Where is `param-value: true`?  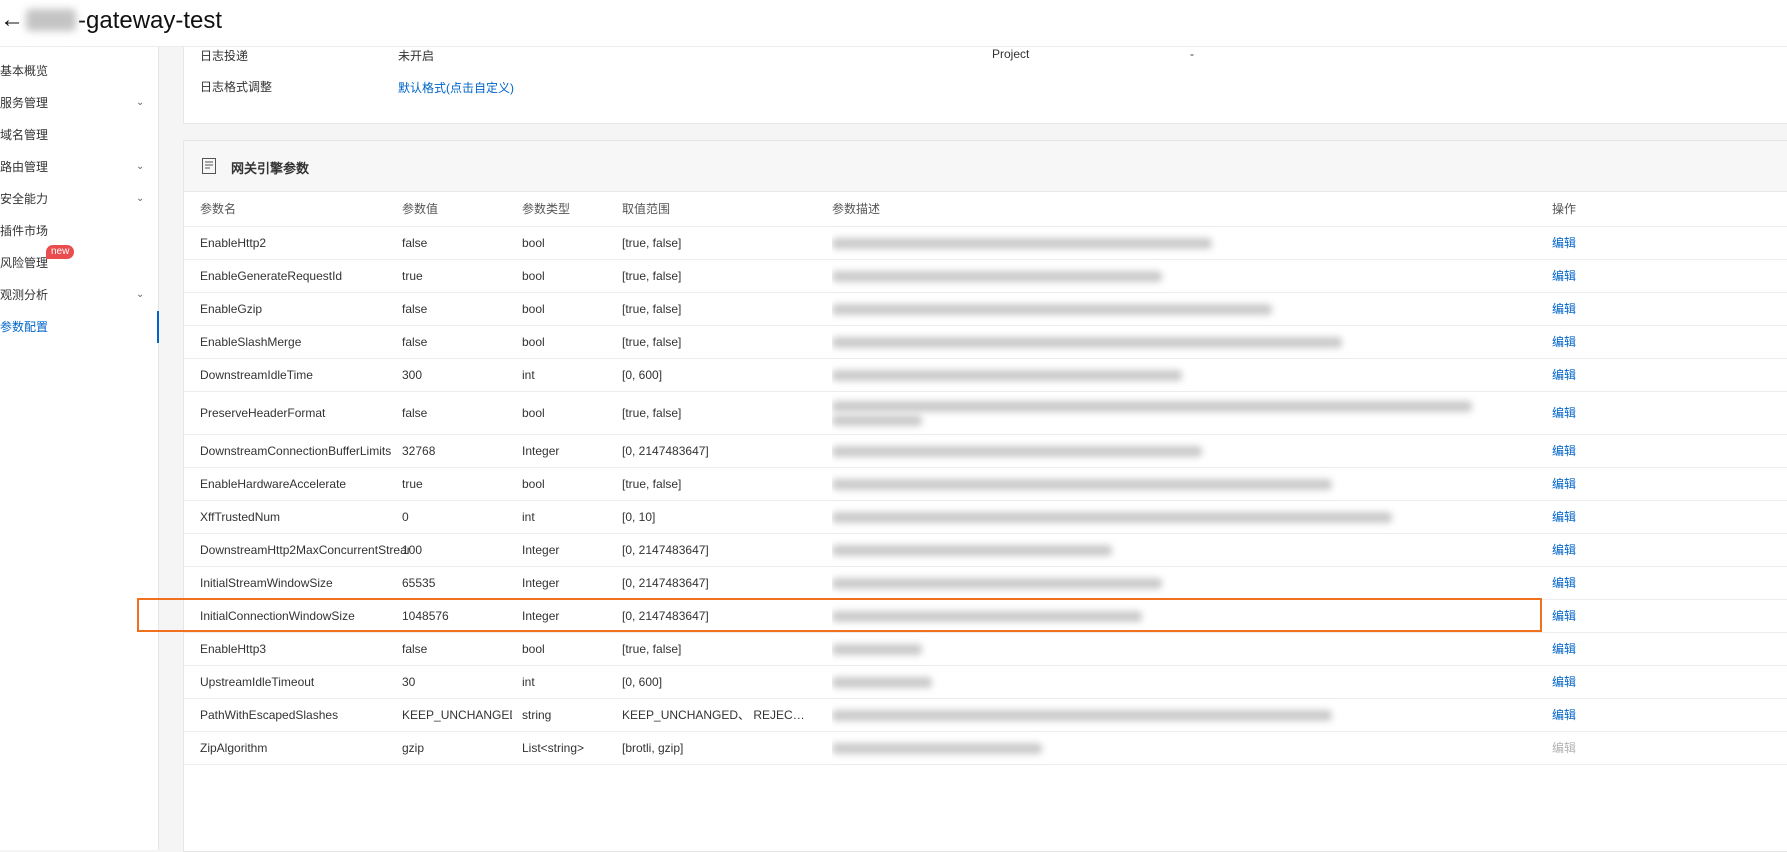 param-value: true is located at coordinates (412, 484).